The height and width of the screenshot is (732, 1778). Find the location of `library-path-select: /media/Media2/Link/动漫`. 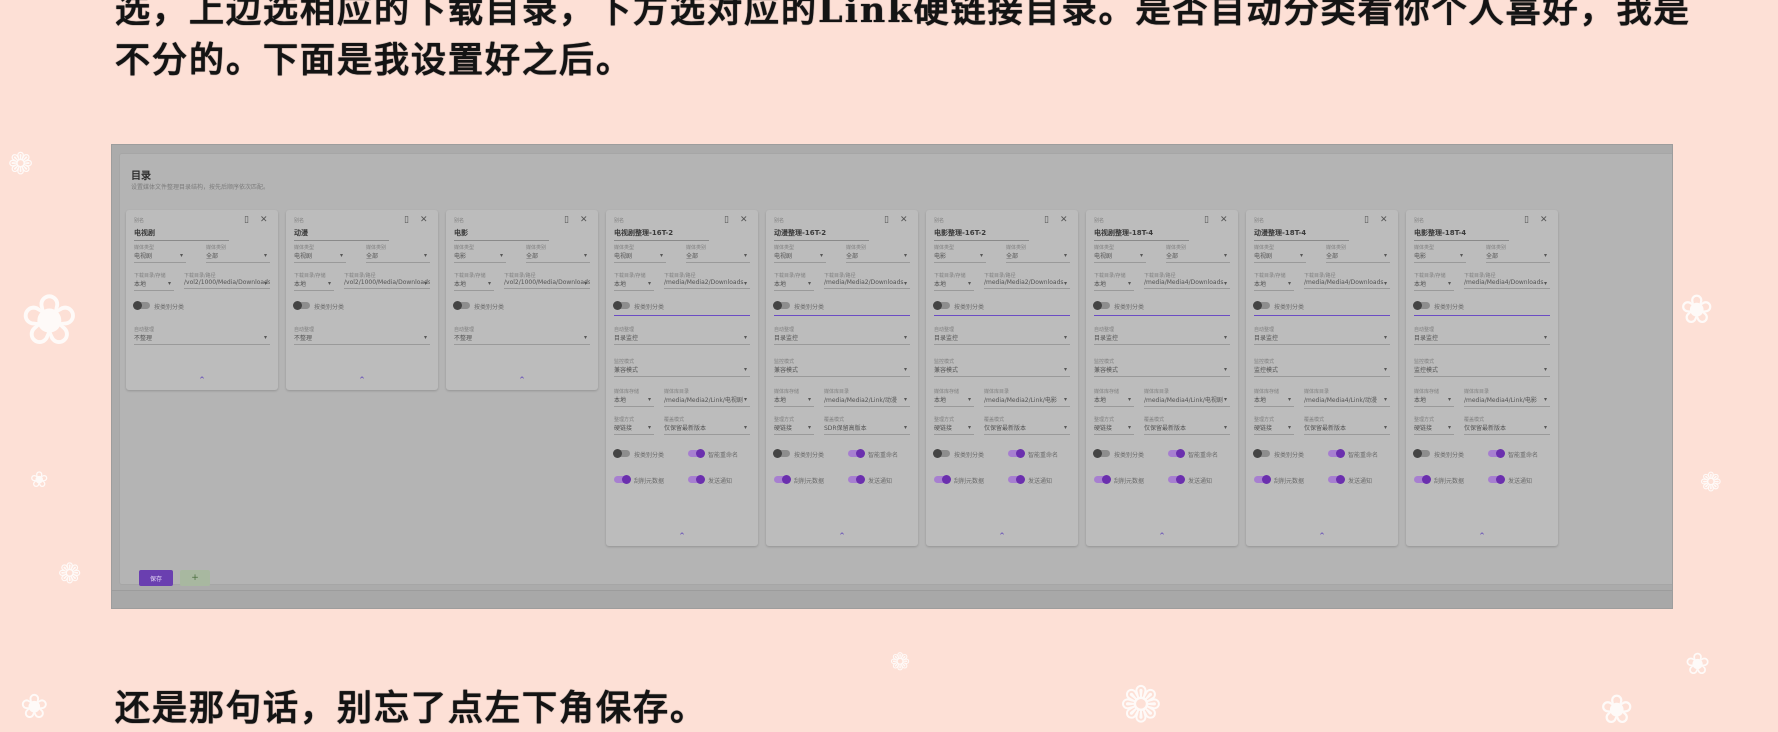

library-path-select: /media/Media2/Link/动漫 is located at coordinates (867, 401).